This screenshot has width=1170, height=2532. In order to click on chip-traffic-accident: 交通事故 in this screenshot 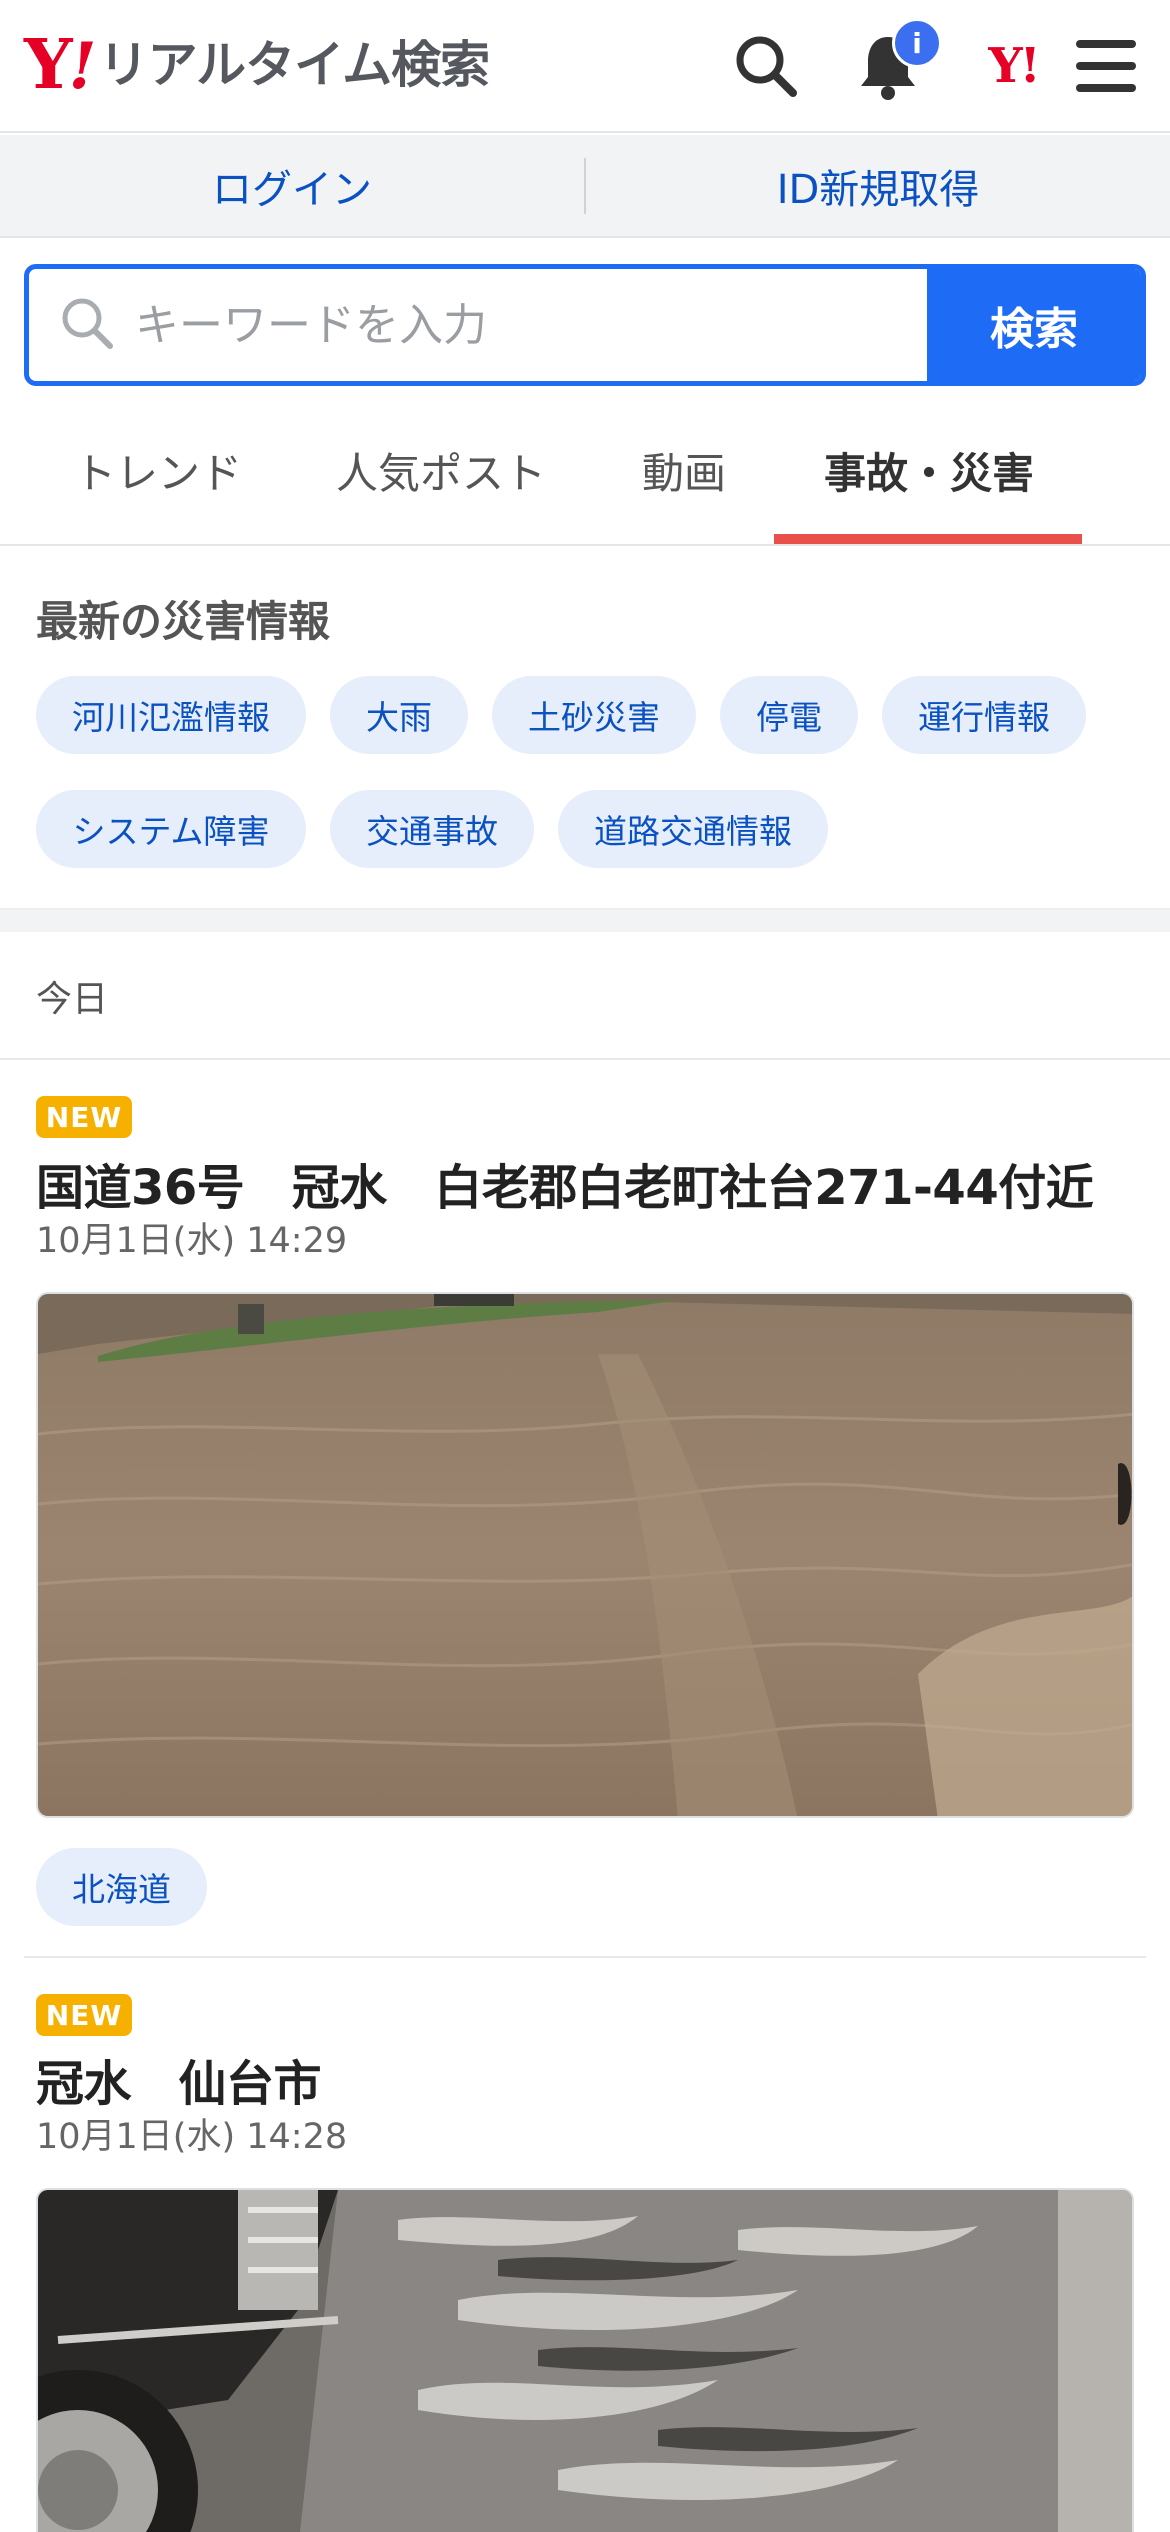, I will do `click(432, 829)`.